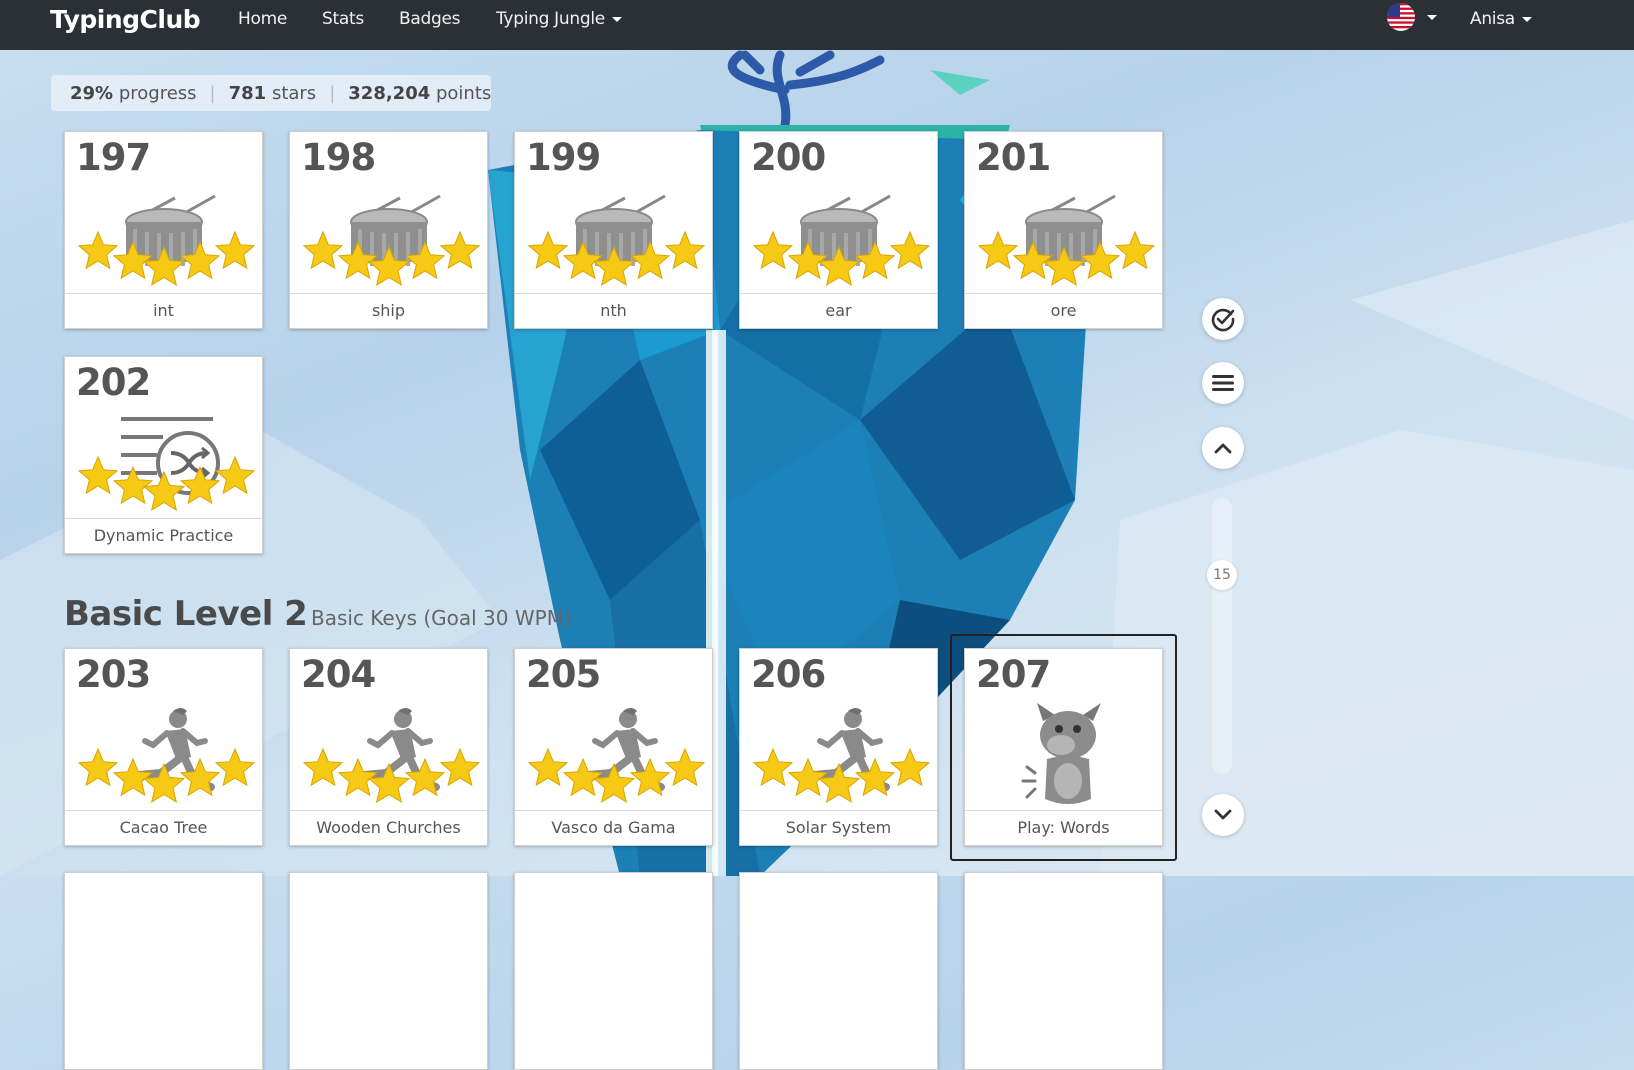  What do you see at coordinates (563, 674) in the screenshot?
I see `lesson-number: 205` at bounding box center [563, 674].